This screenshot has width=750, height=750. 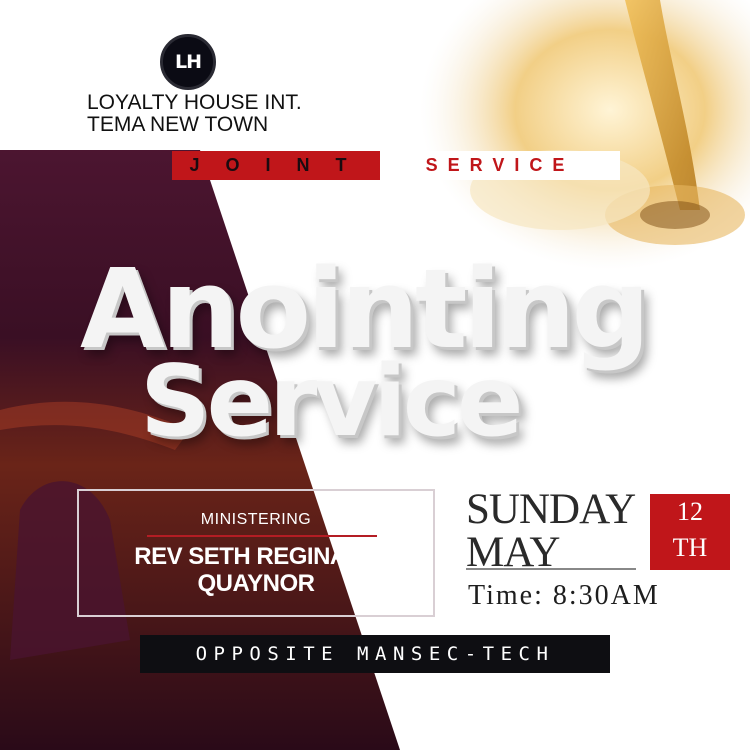 I want to click on joint-label: JOINT, so click(x=276, y=165).